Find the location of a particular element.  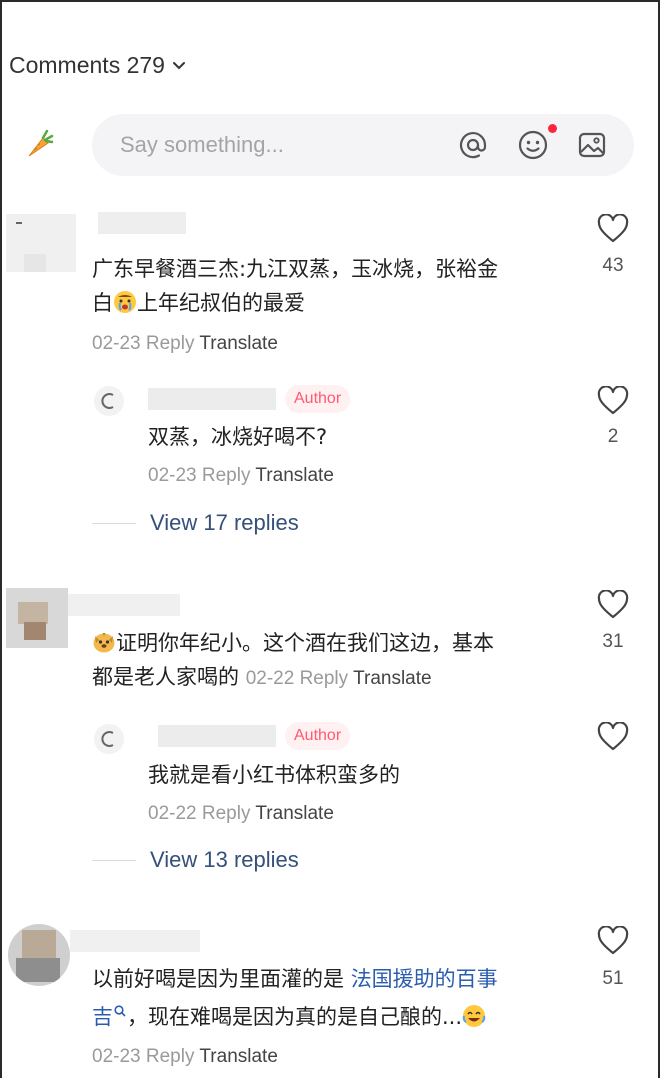

reply-date: 02-23 is located at coordinates (172, 475).